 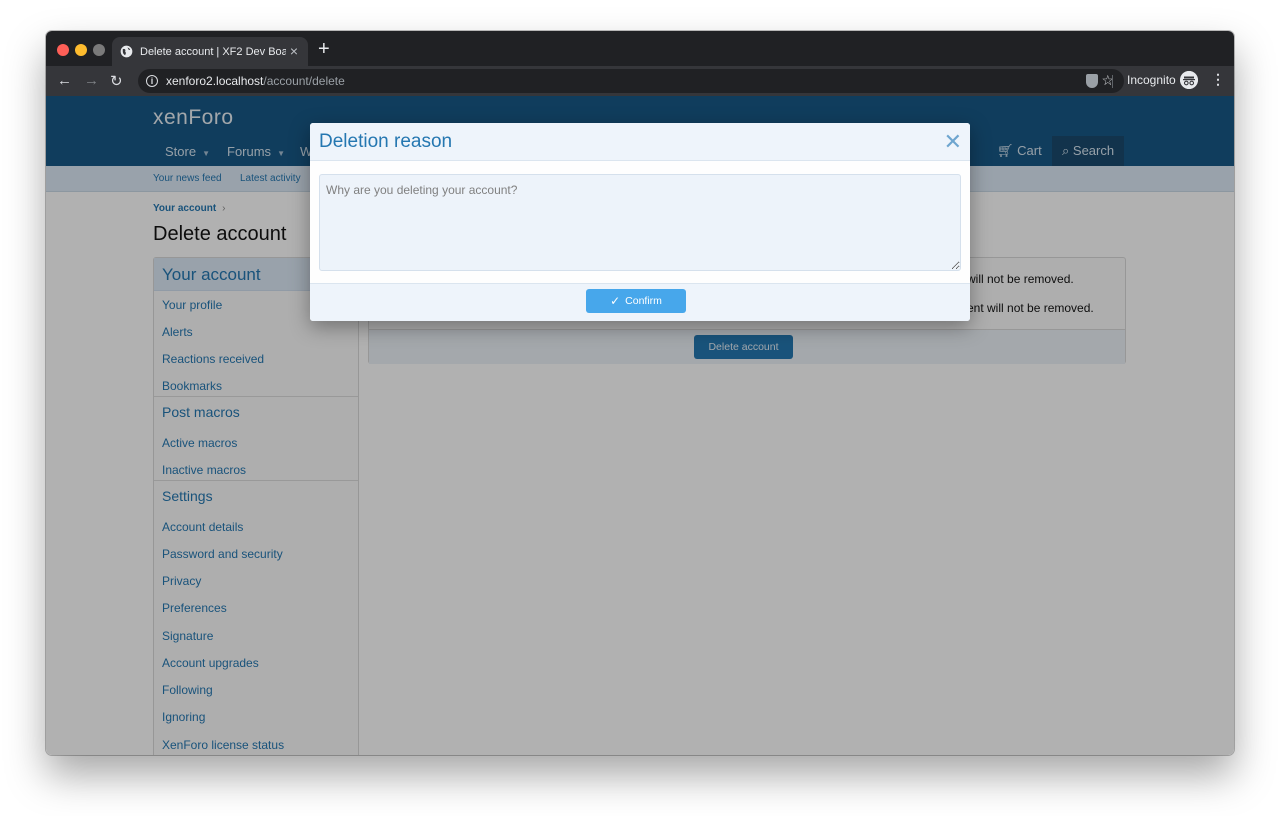 I want to click on close-icon: ✕, so click(x=953, y=142).